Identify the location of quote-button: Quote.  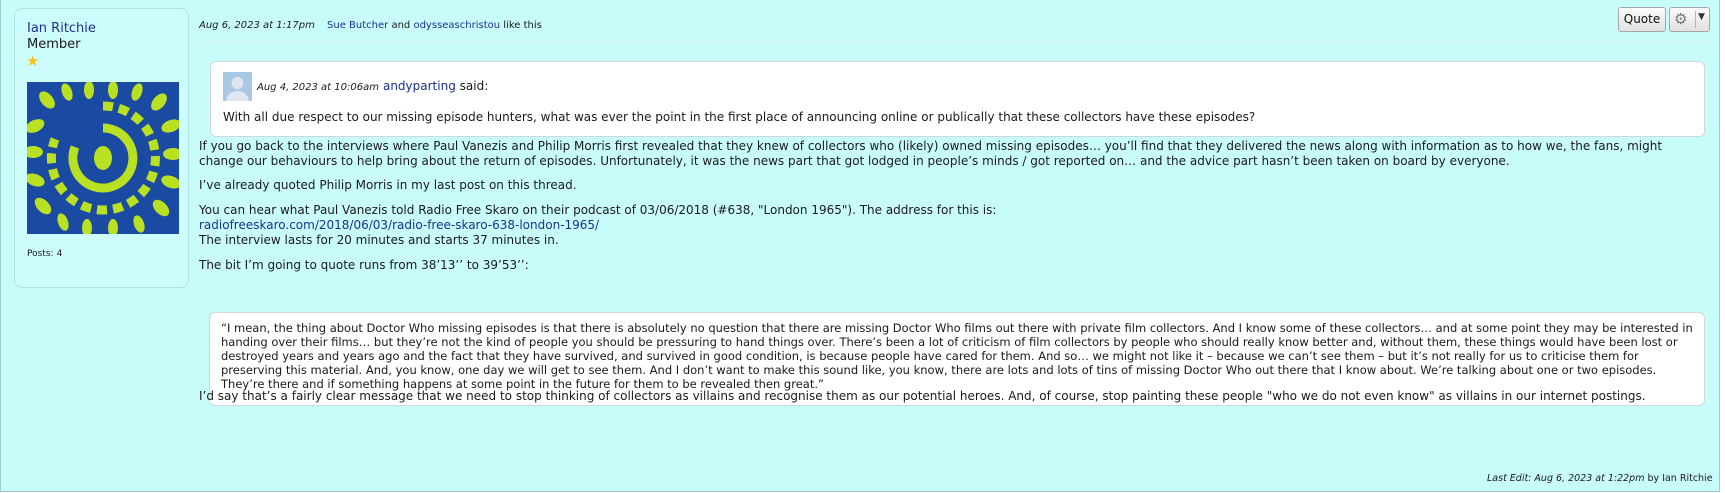
(1642, 19).